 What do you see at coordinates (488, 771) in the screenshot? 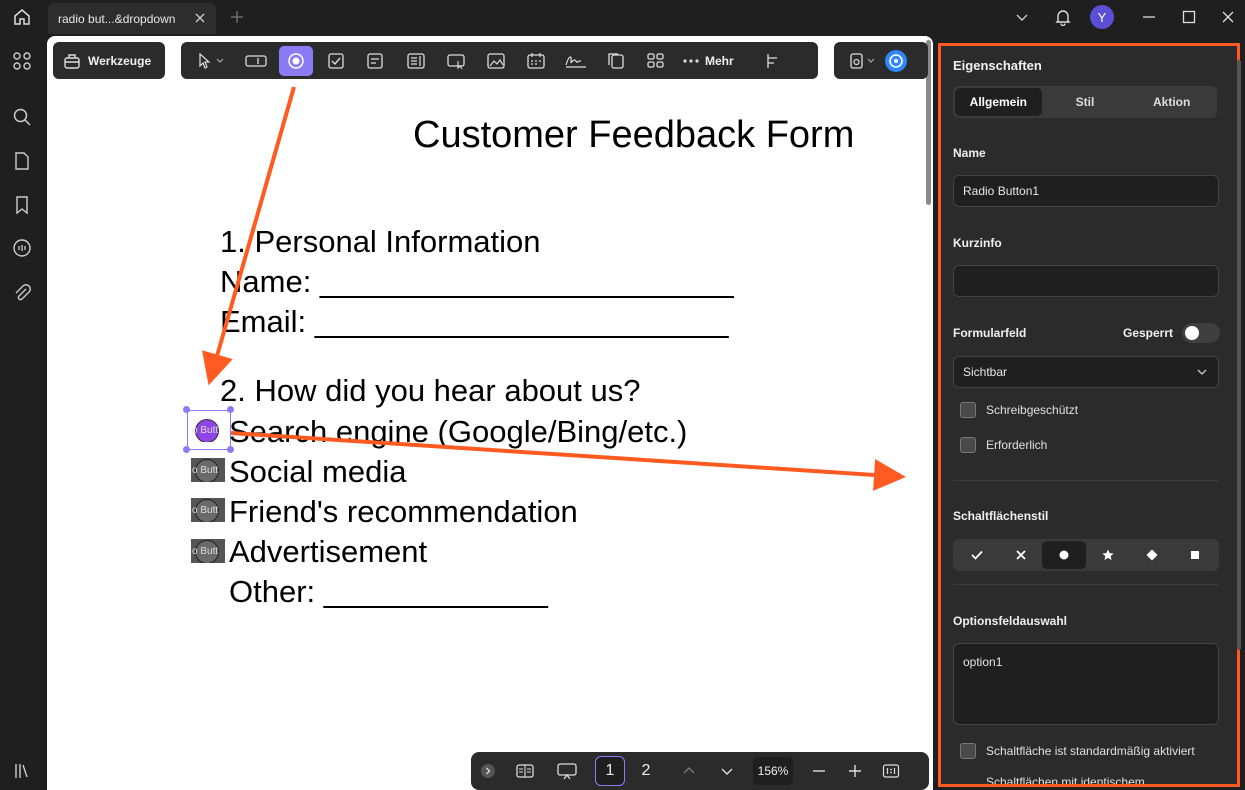
I see `collapse-arrow-icon` at bounding box center [488, 771].